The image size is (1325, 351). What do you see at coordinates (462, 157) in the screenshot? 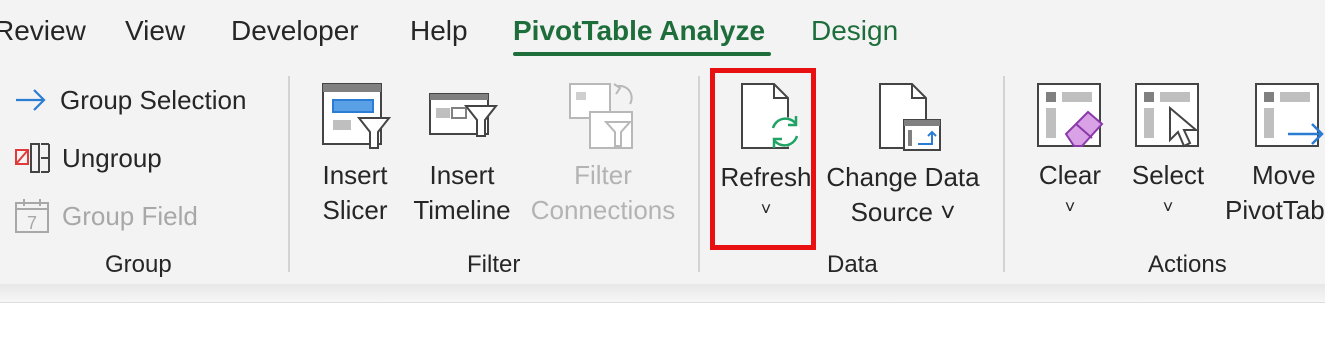
I see `insert-timeline-button: Insert Timeline` at bounding box center [462, 157].